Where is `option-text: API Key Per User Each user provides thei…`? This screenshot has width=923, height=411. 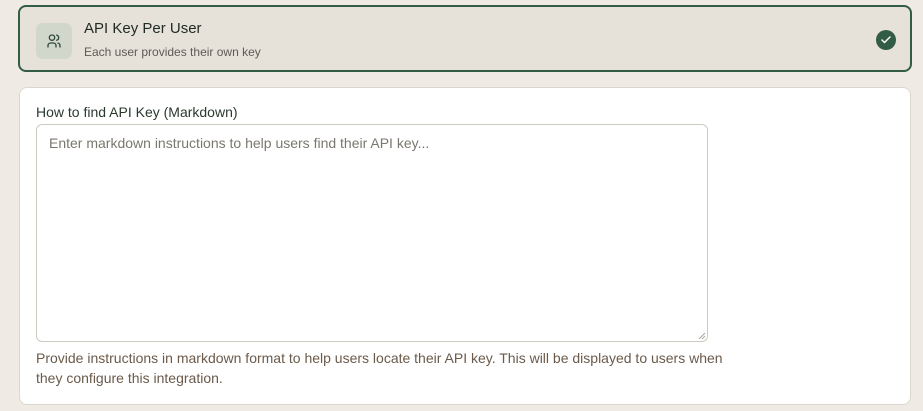
option-text: API Key Per User Each user provides thei… is located at coordinates (172, 39).